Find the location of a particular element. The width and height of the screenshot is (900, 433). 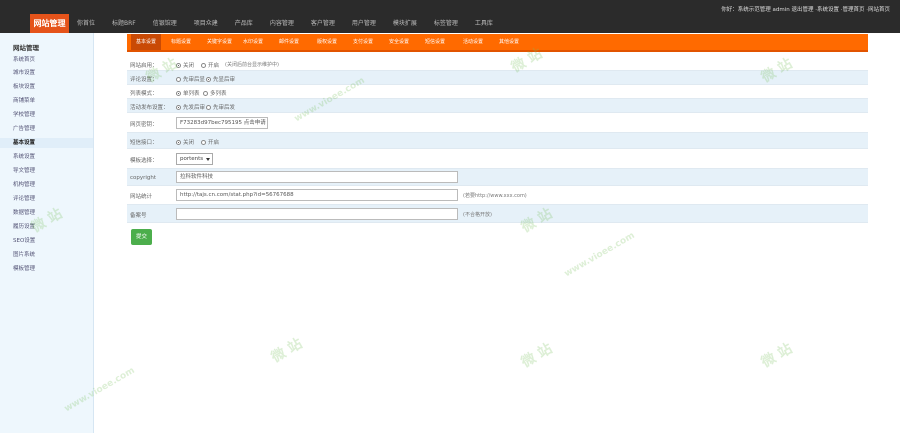

row-site-key: 网页密钥： F73283d97bec795195 点击申请 is located at coordinates (497, 123).